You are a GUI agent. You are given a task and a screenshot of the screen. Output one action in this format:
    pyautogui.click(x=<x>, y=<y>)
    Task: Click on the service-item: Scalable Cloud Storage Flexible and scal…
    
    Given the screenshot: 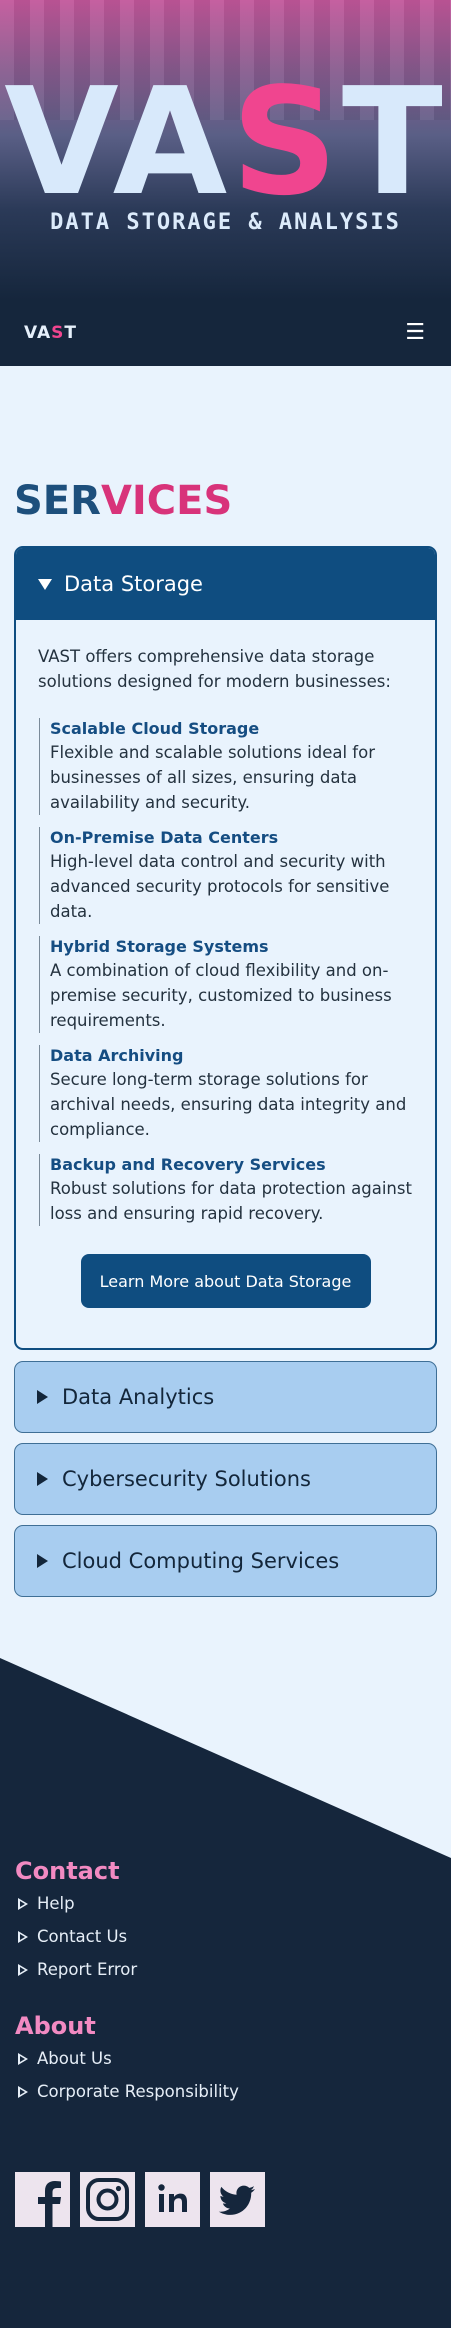 What is the action you would take?
    pyautogui.click(x=226, y=766)
    